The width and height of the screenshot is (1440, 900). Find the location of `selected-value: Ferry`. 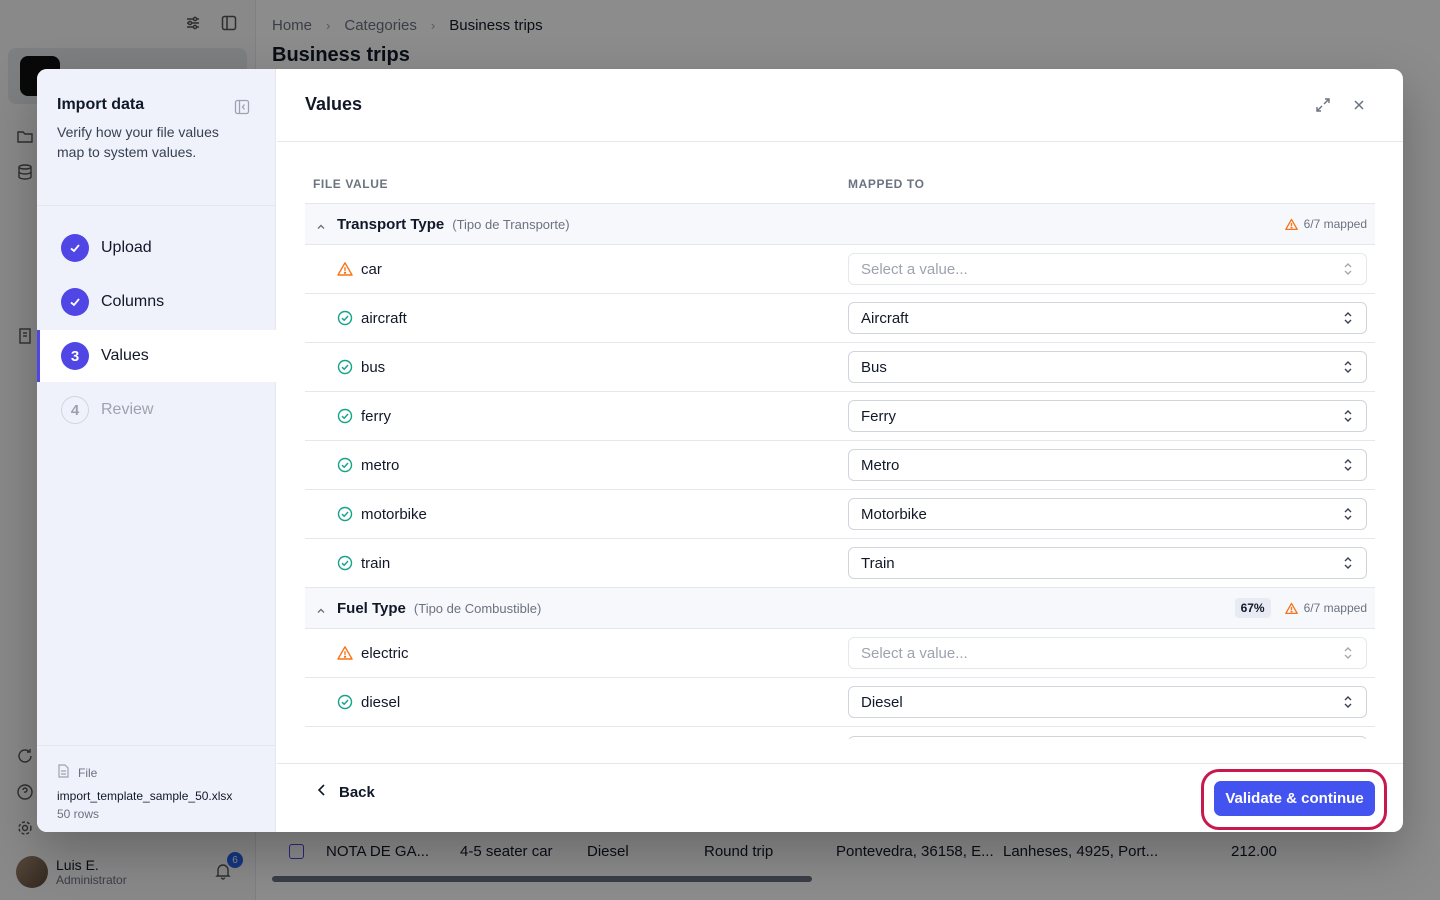

selected-value: Ferry is located at coordinates (878, 416).